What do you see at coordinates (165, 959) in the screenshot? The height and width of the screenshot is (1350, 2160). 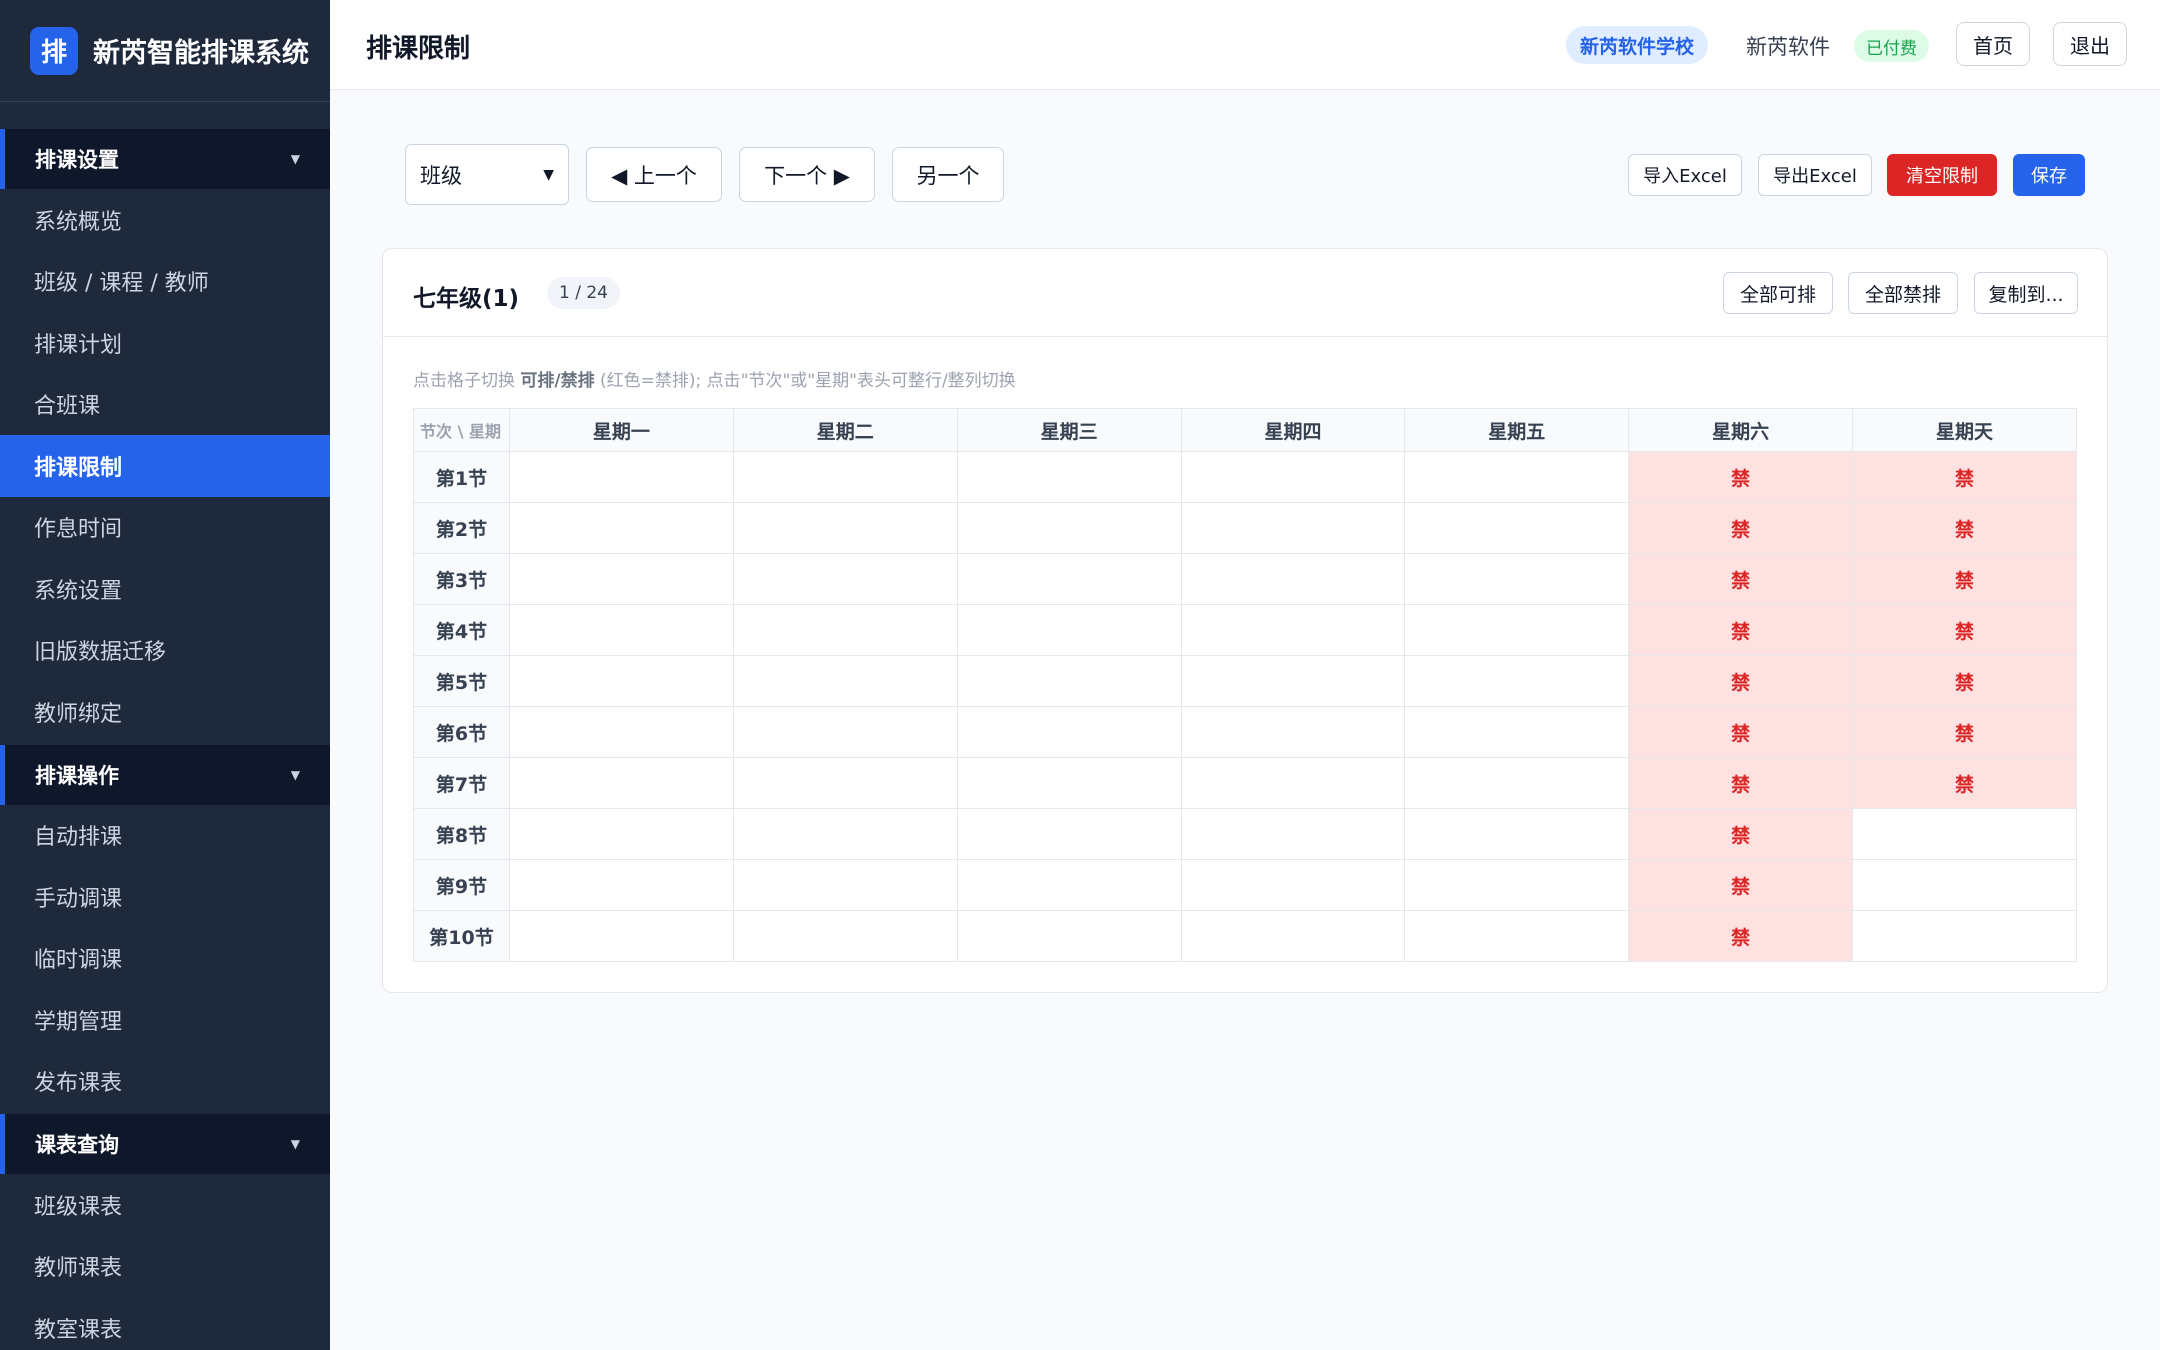 I see `sidebar-item-temp-adjust: 临时调课` at bounding box center [165, 959].